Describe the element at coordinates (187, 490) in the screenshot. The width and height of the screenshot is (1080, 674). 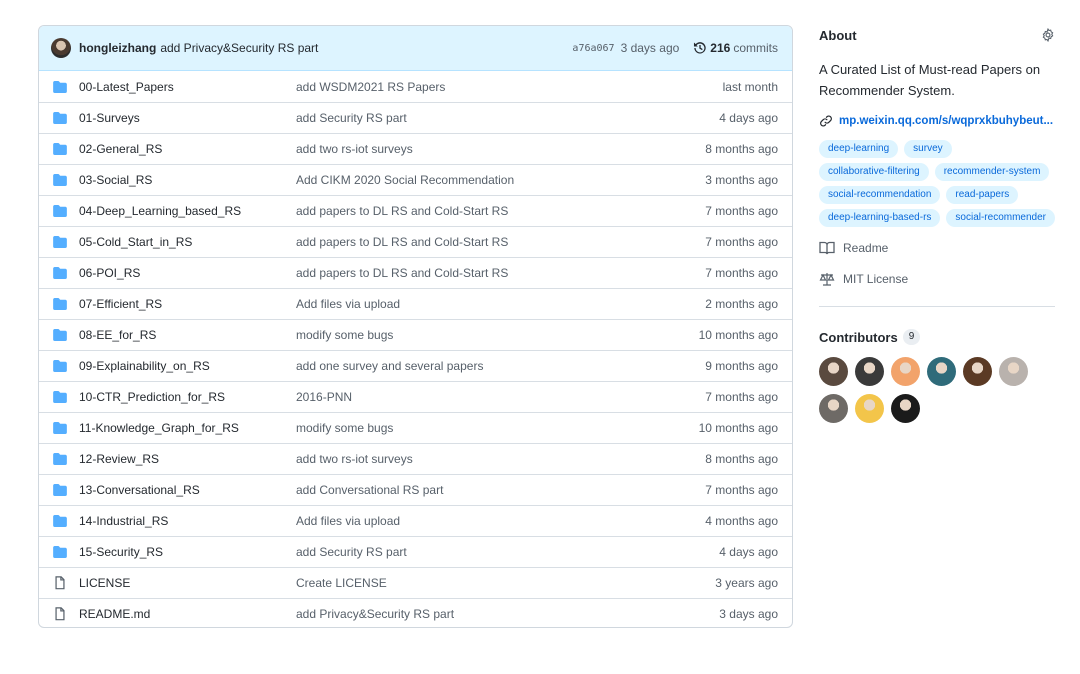
I see `file-name: 13-Conversational_RS` at that location.